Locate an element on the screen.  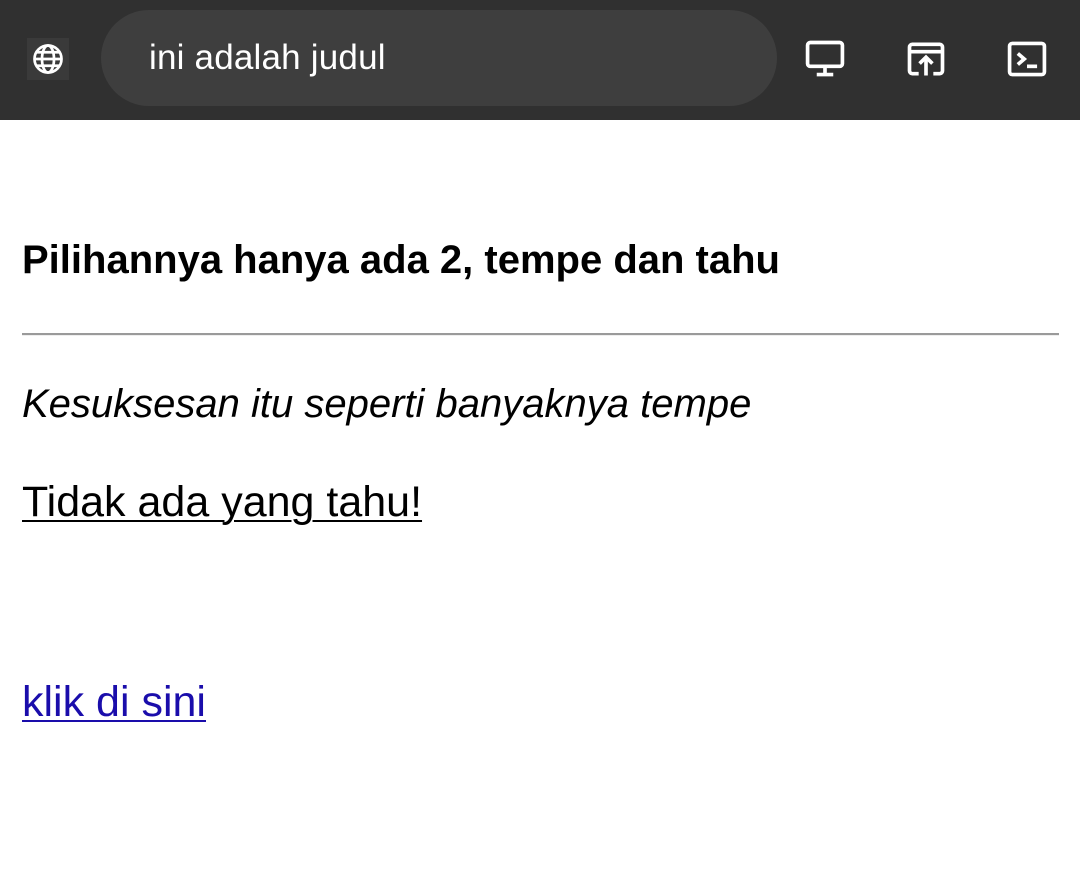
address-bar: ini adalah judul is located at coordinates (439, 58).